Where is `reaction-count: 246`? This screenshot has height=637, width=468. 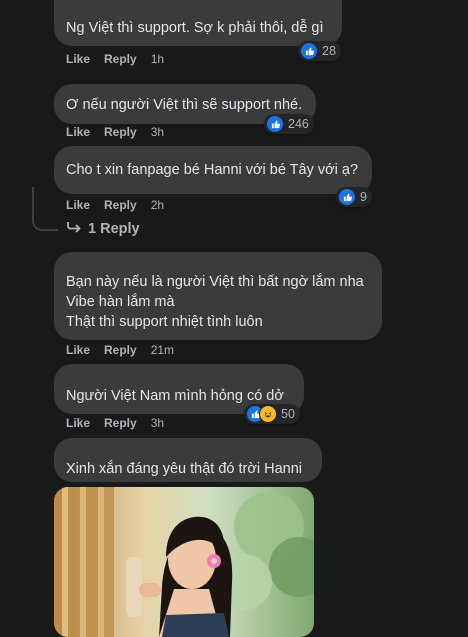 reaction-count: 246 is located at coordinates (289, 124).